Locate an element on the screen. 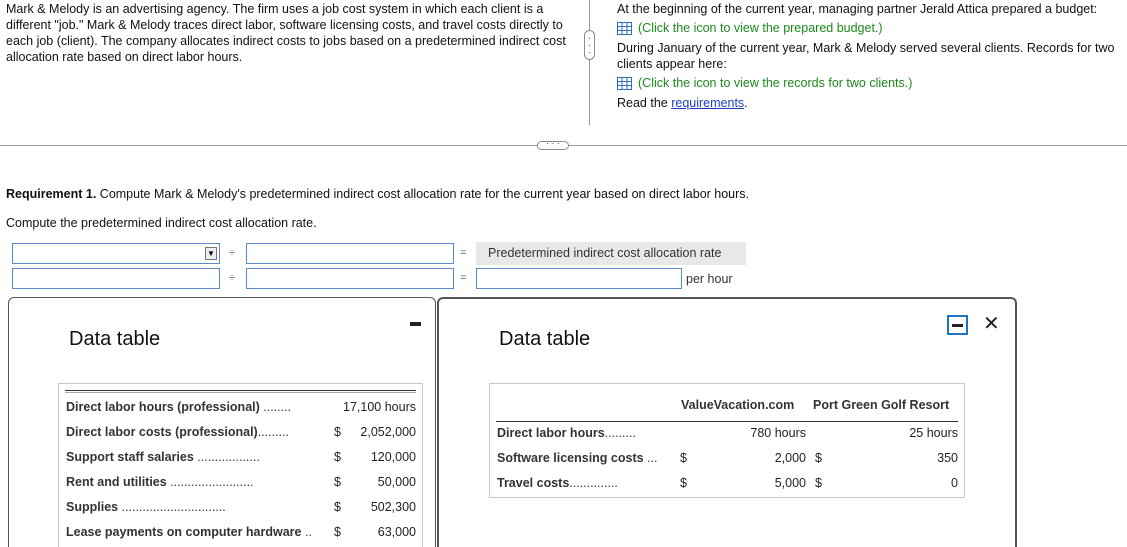 This screenshot has width=1127, height=547. horizontal-resize-handle: · · · is located at coordinates (553, 144).